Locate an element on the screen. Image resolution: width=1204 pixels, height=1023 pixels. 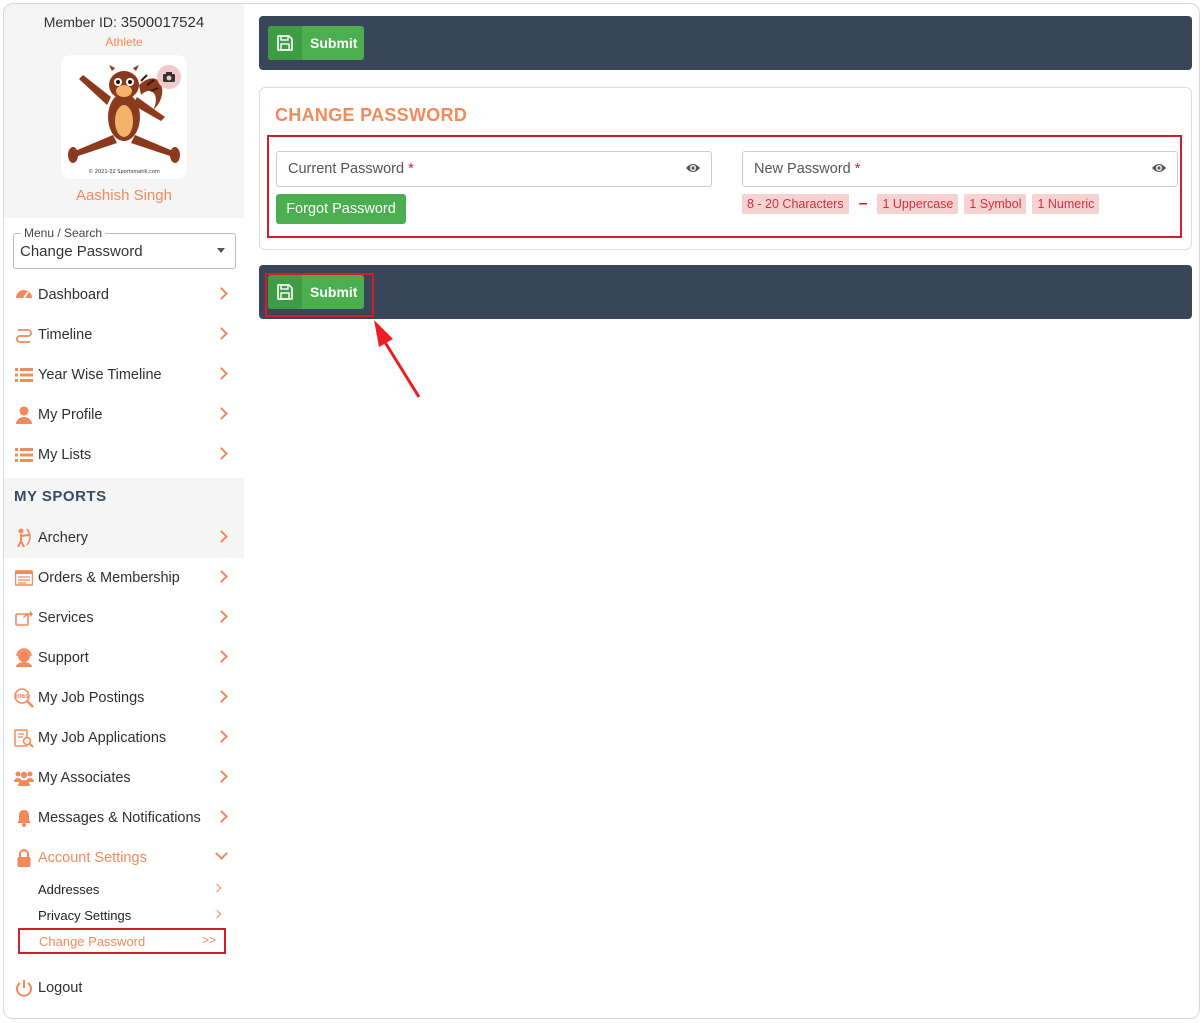
rule-badge: 8 - 20 Characters is located at coordinates (795, 204).